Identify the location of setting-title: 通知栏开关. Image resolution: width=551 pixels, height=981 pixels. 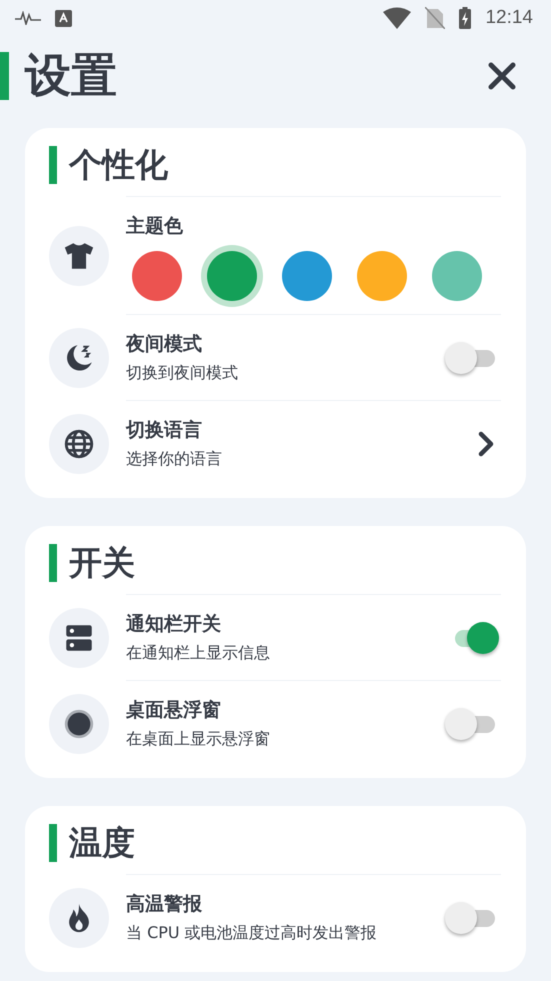
(174, 624).